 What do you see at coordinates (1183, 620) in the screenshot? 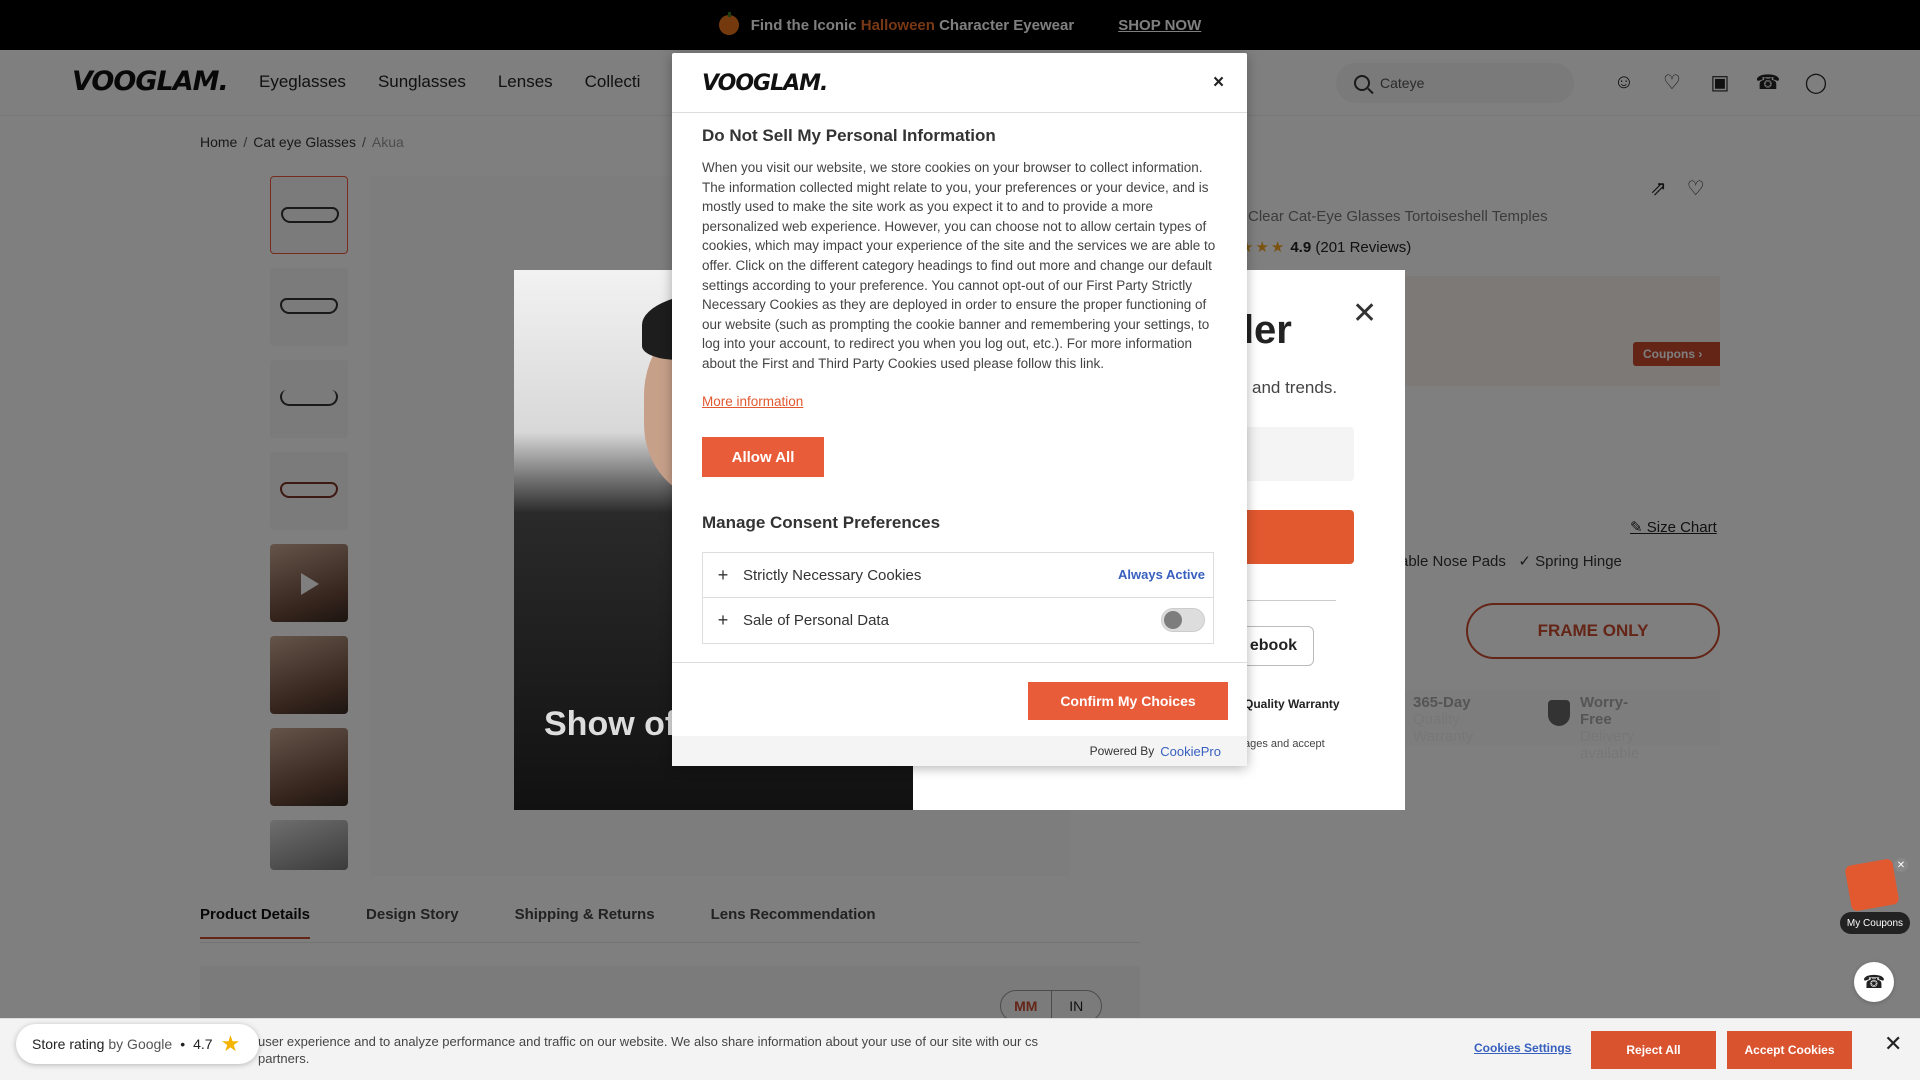
I see `sale-of-data-toggle` at bounding box center [1183, 620].